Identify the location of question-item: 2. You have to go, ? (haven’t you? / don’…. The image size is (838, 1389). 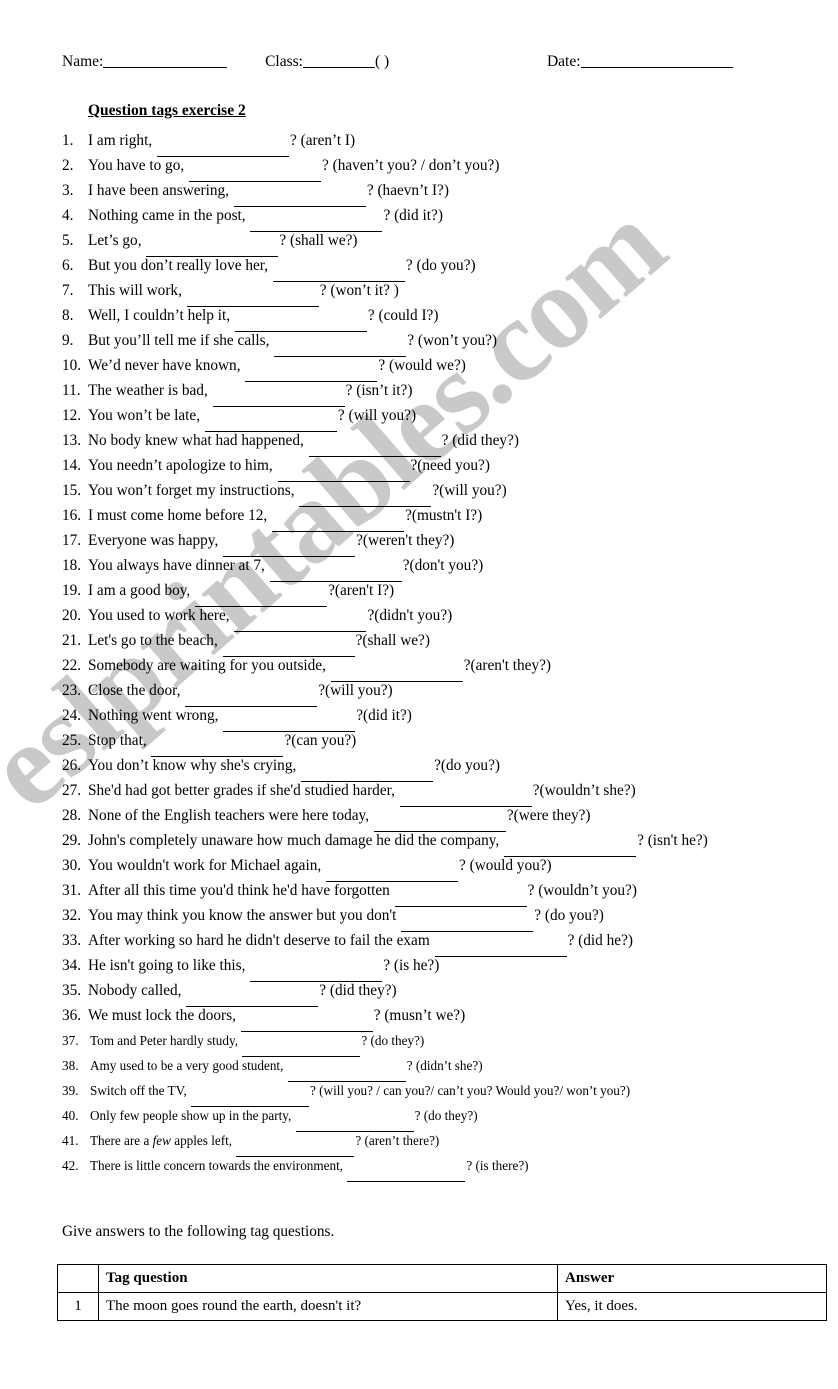
(427, 167).